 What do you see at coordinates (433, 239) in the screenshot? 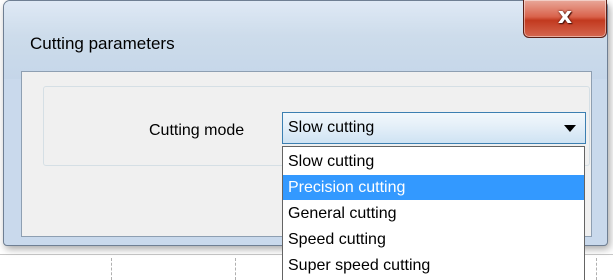
I see `dropdown-option-speed-cutting: Speed cutting` at bounding box center [433, 239].